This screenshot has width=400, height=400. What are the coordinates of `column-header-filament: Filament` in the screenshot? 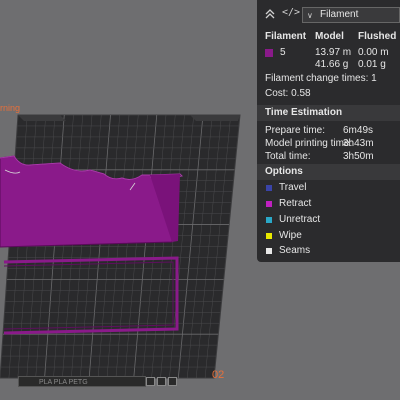 It's located at (286, 36).